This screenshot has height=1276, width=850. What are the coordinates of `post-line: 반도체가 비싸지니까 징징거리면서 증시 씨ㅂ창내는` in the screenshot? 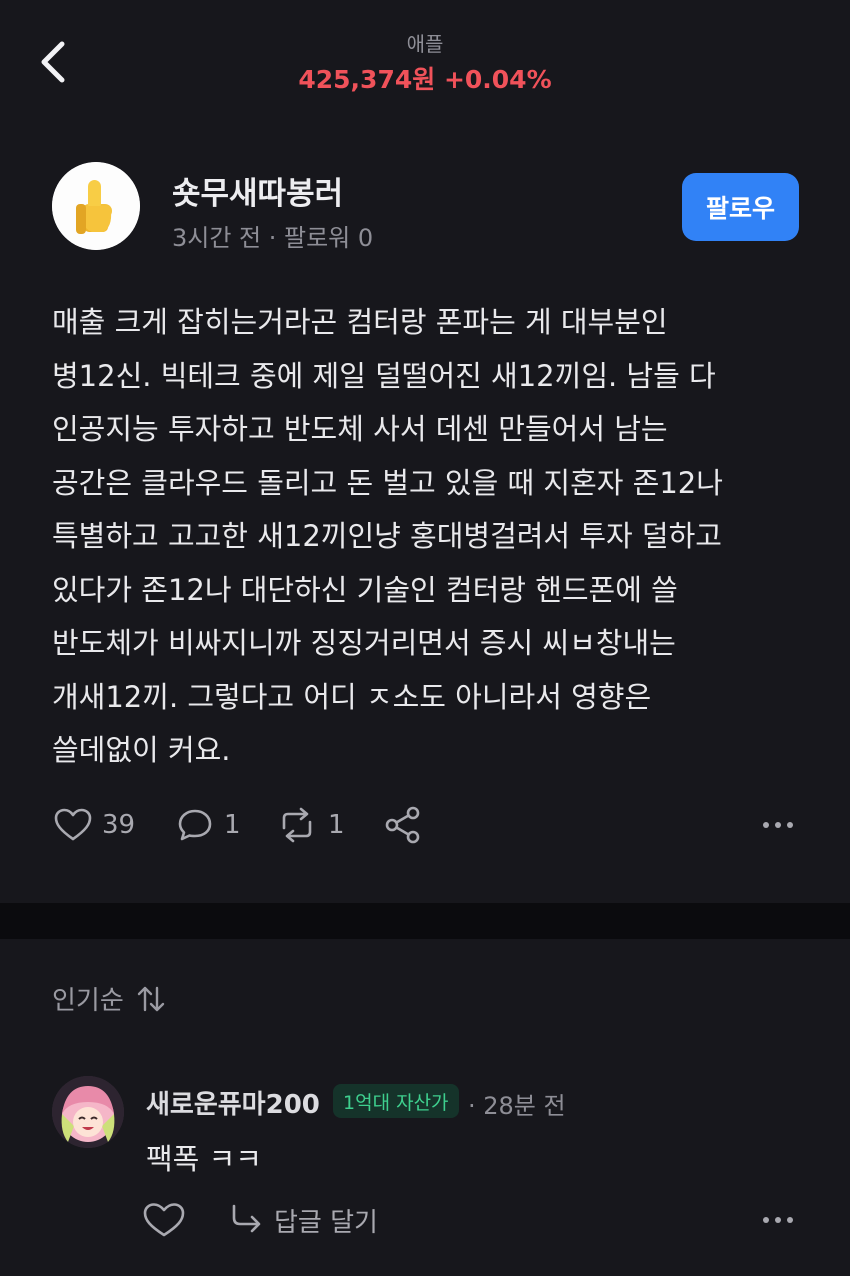 It's located at (364, 643).